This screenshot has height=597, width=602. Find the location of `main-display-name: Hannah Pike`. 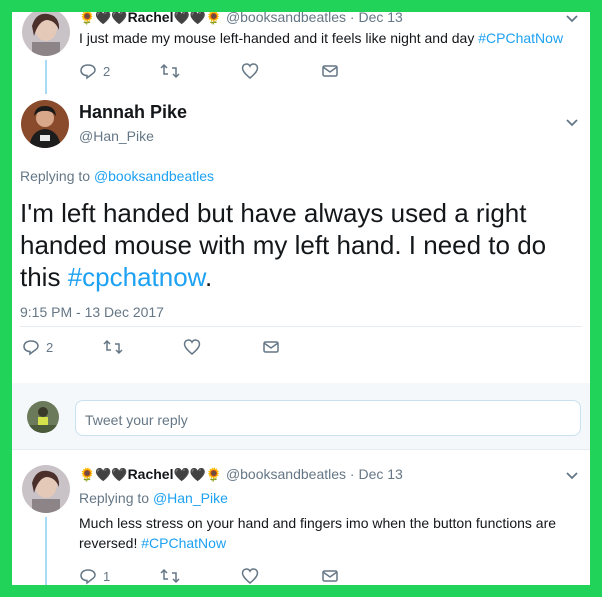

main-display-name: Hannah Pike is located at coordinates (133, 112).